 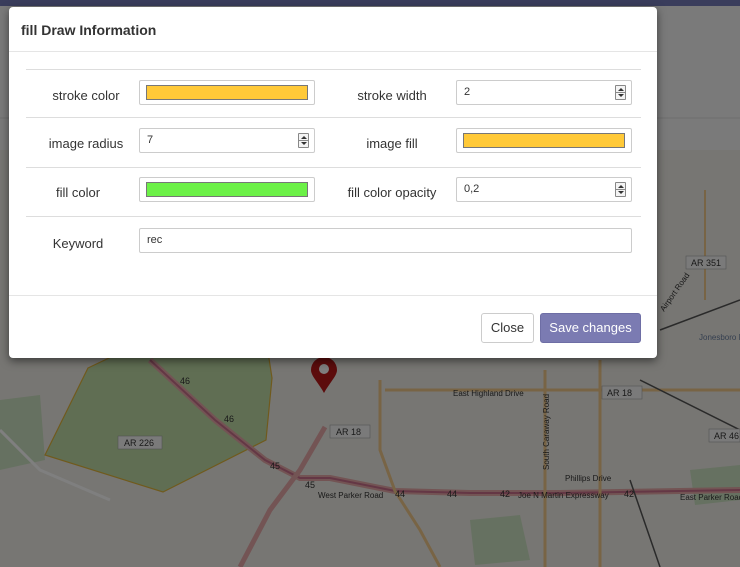 I want to click on stroke-color-swatch, so click(x=227, y=92).